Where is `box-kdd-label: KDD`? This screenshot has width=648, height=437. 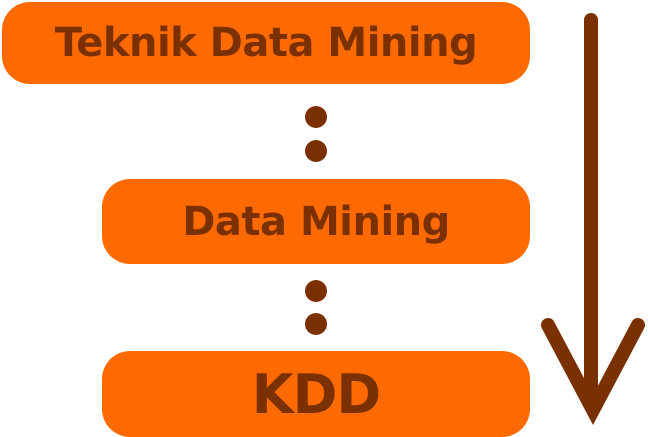 box-kdd-label: KDD is located at coordinates (316, 394).